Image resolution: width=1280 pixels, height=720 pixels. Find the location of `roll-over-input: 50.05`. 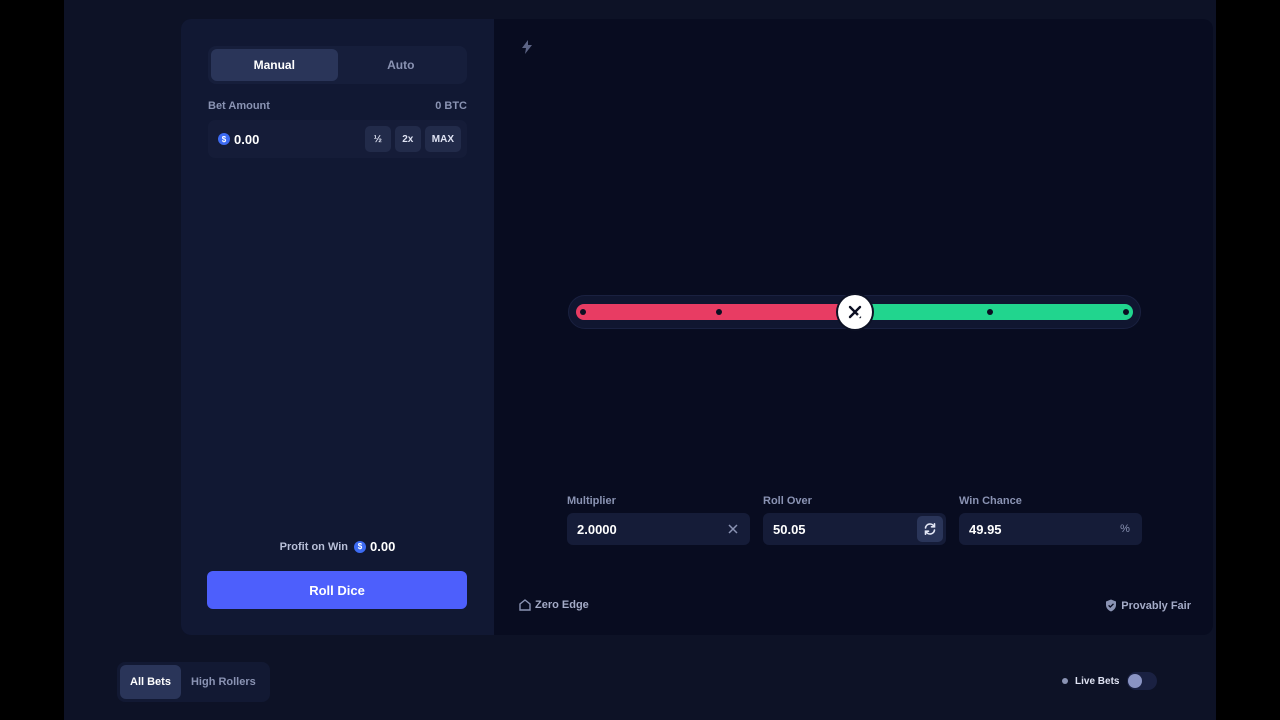

roll-over-input: 50.05 is located at coordinates (854, 529).